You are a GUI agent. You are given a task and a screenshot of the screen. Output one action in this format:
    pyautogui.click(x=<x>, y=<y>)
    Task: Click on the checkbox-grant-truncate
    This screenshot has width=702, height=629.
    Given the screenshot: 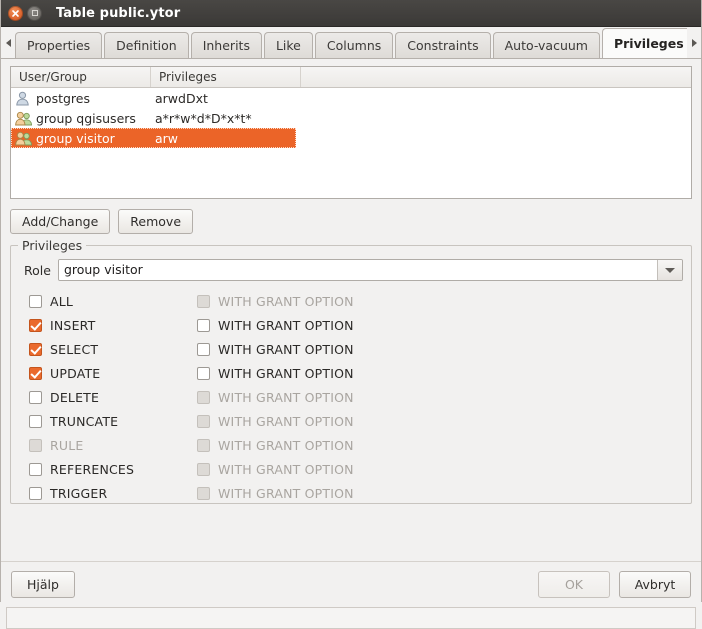 What is the action you would take?
    pyautogui.click(x=203, y=421)
    